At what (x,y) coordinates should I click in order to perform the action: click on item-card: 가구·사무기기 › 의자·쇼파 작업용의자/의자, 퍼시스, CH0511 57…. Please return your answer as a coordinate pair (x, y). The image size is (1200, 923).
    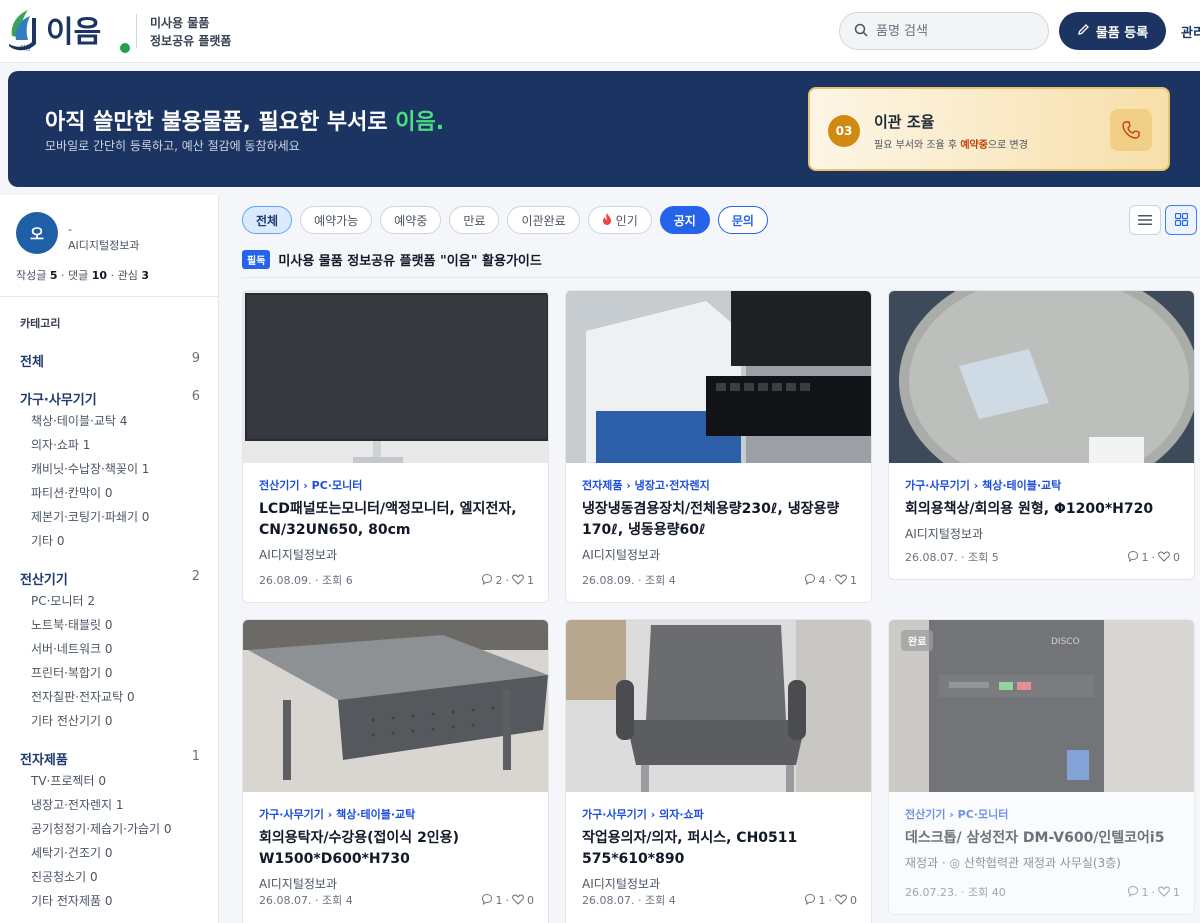
    Looking at the image, I should click on (718, 771).